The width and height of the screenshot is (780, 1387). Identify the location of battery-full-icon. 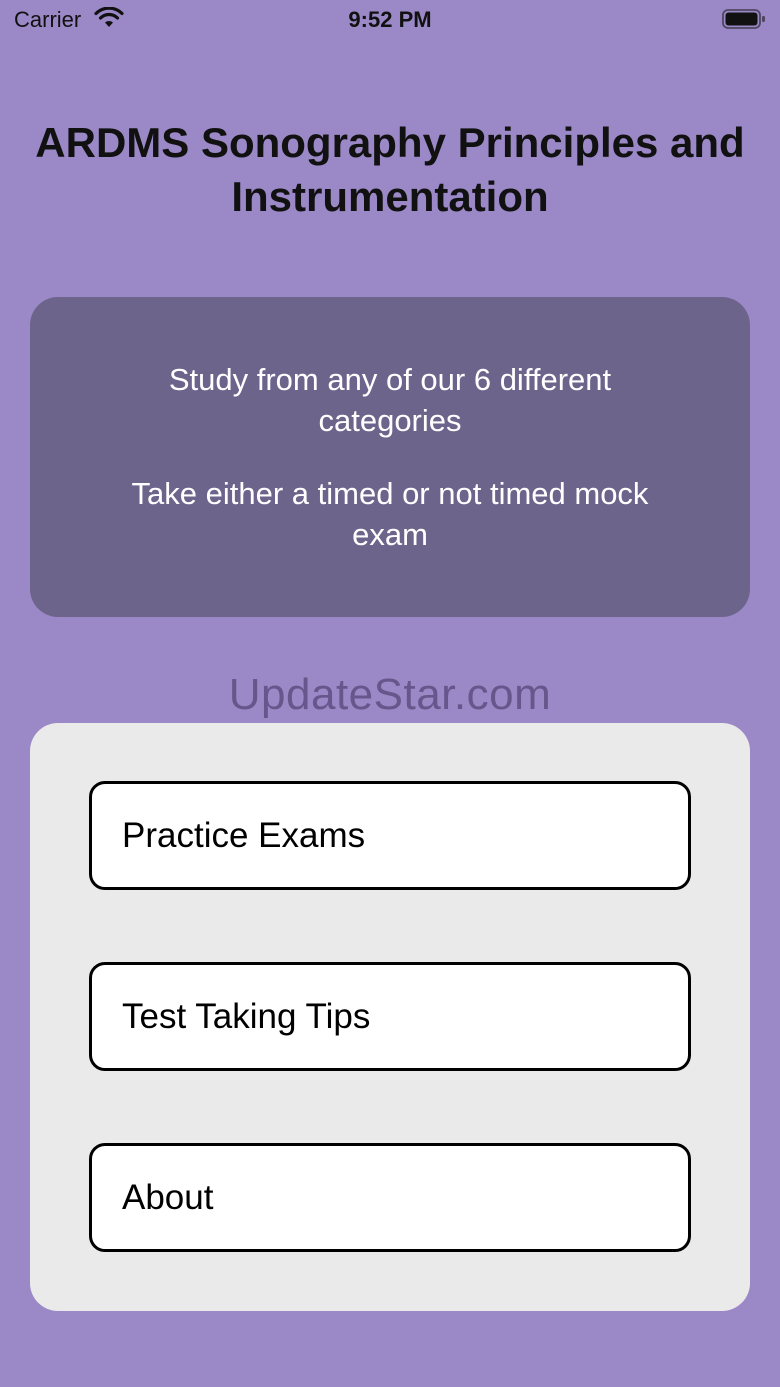
(743, 19).